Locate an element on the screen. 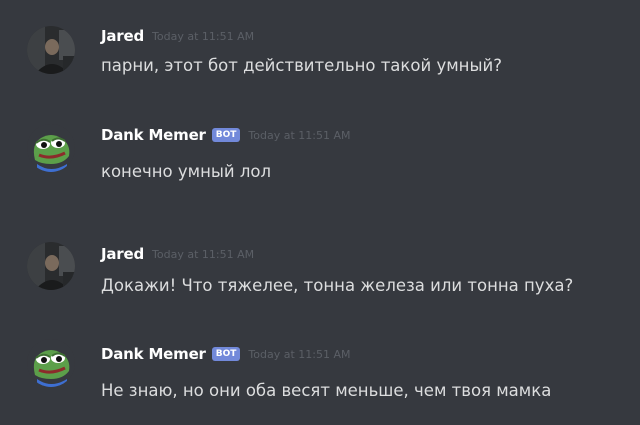 The image size is (640, 425). message-text: конечно умный лол is located at coordinates (186, 171).